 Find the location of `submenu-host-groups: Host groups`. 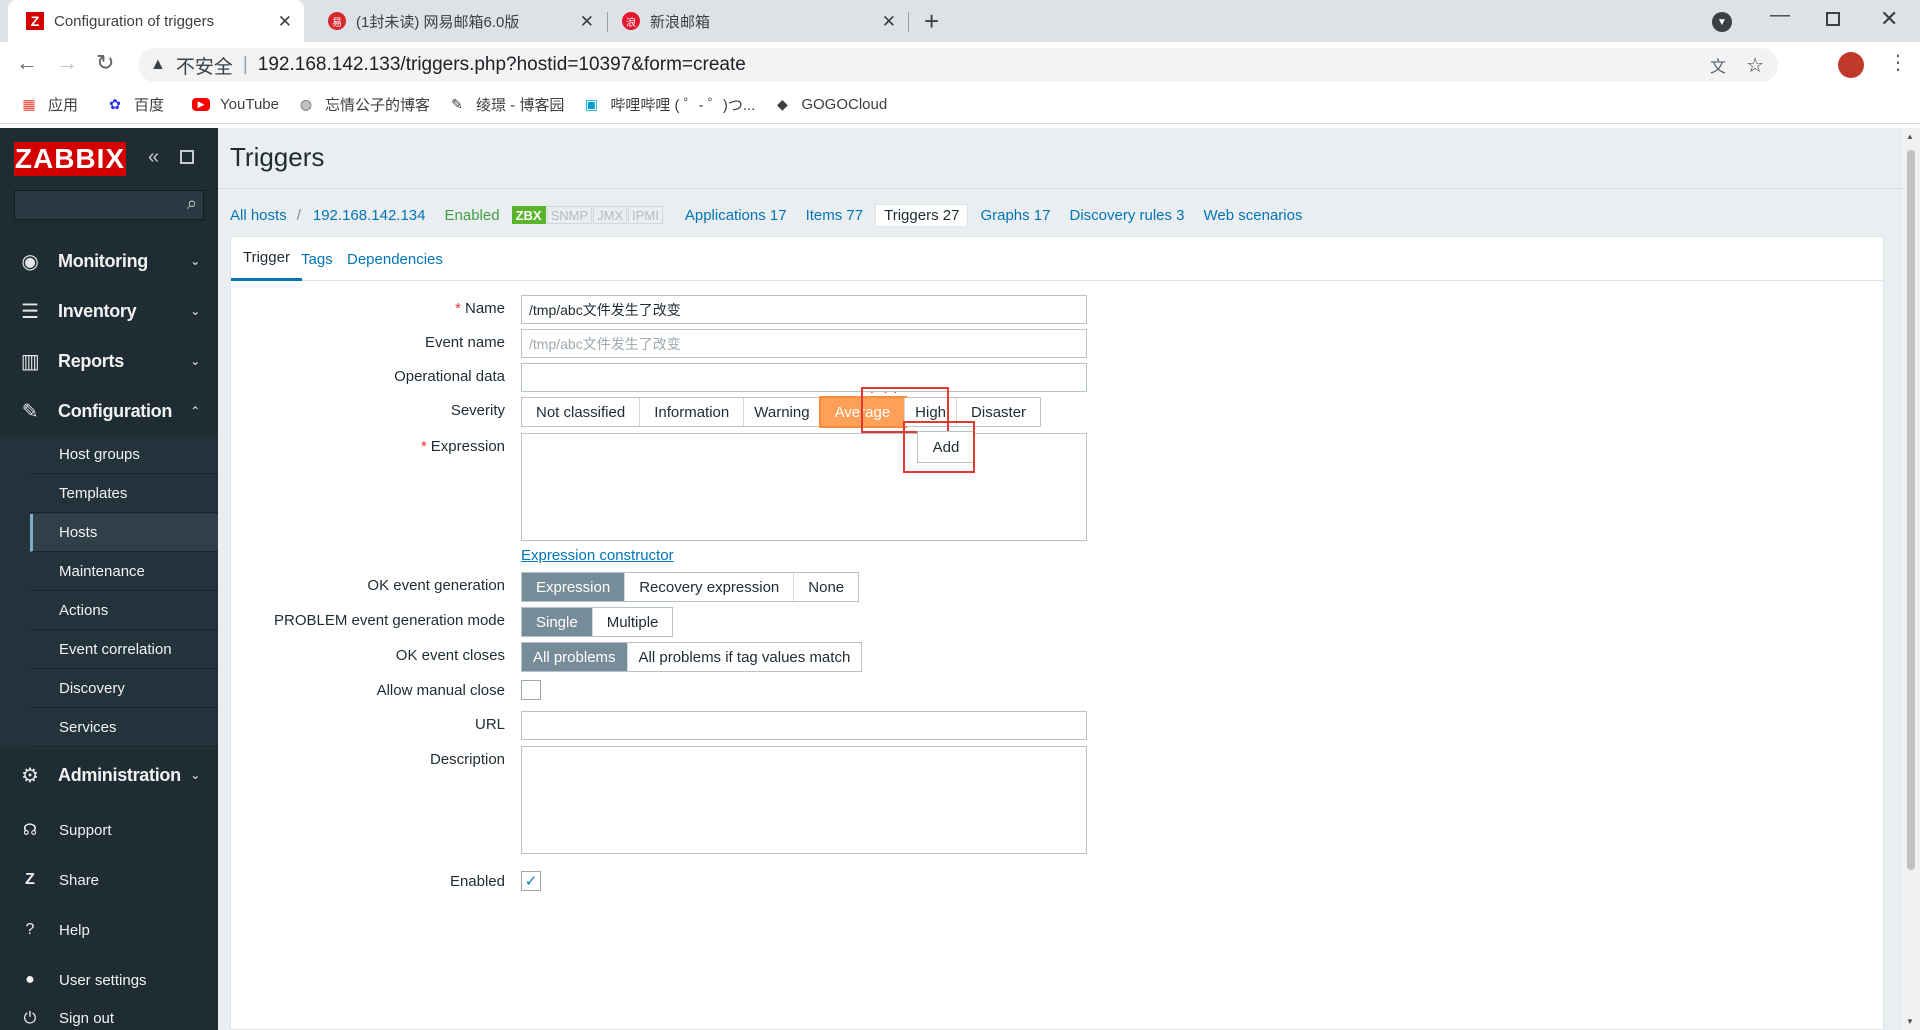

submenu-host-groups: Host groups is located at coordinates (124, 455).